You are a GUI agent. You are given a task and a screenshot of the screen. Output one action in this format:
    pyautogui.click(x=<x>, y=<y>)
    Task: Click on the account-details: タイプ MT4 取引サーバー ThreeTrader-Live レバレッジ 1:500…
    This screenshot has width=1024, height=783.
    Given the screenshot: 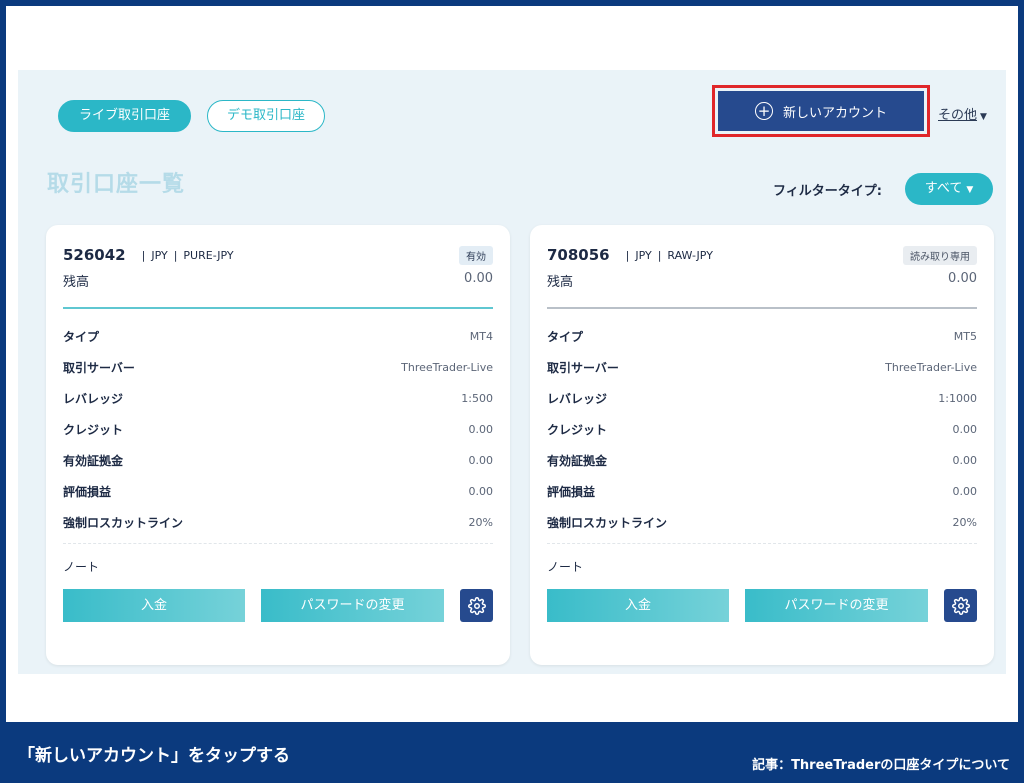 What is the action you would take?
    pyautogui.click(x=278, y=429)
    